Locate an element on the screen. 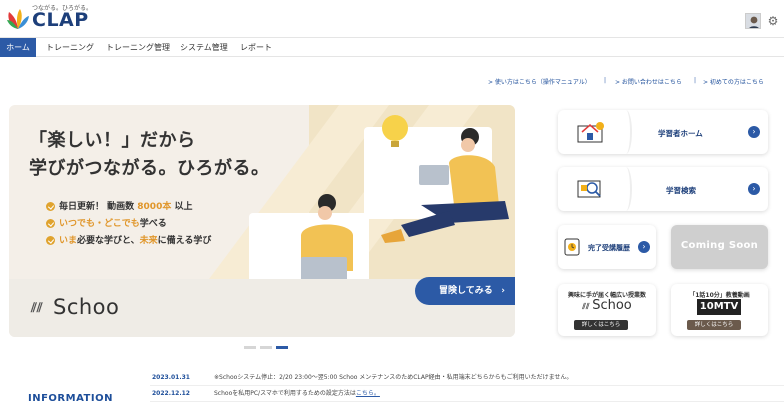  schoo-details-button: 詳しくはこちら is located at coordinates (601, 325).